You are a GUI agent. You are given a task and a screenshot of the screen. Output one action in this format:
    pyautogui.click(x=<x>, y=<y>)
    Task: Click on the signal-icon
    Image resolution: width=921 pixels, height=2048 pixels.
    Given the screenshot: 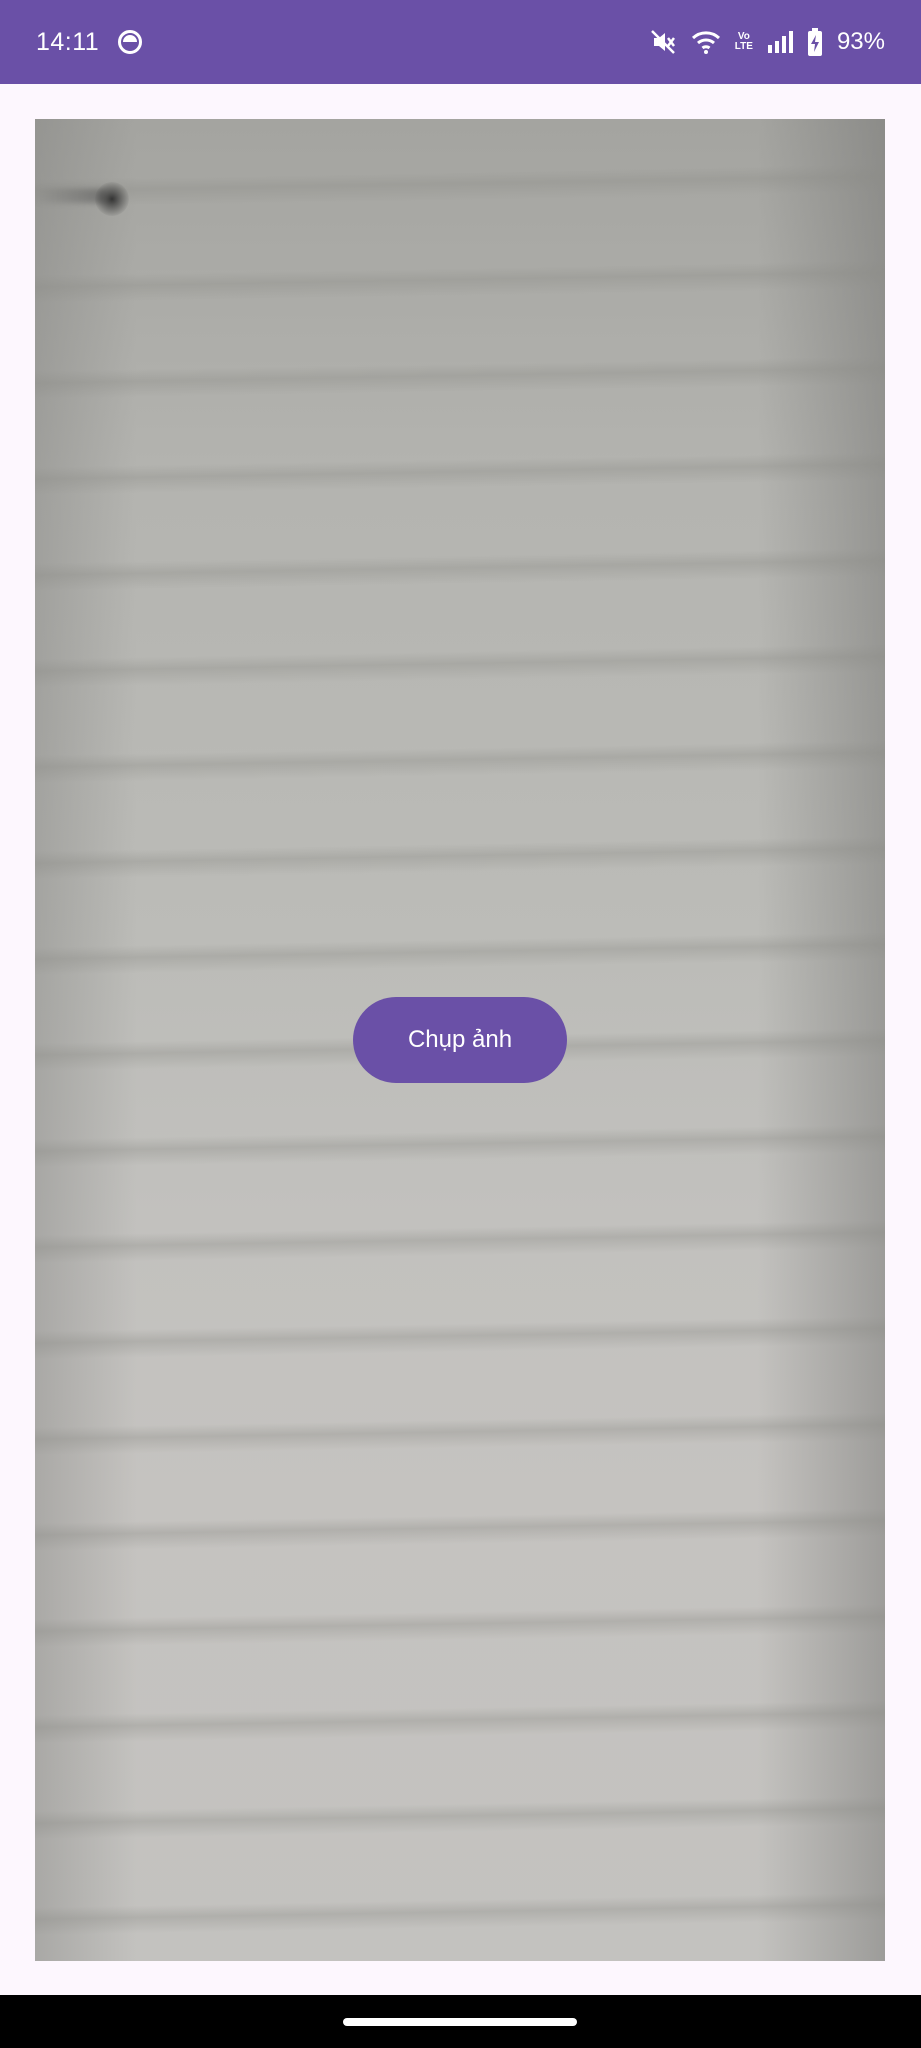 What is the action you would take?
    pyautogui.click(x=780, y=42)
    